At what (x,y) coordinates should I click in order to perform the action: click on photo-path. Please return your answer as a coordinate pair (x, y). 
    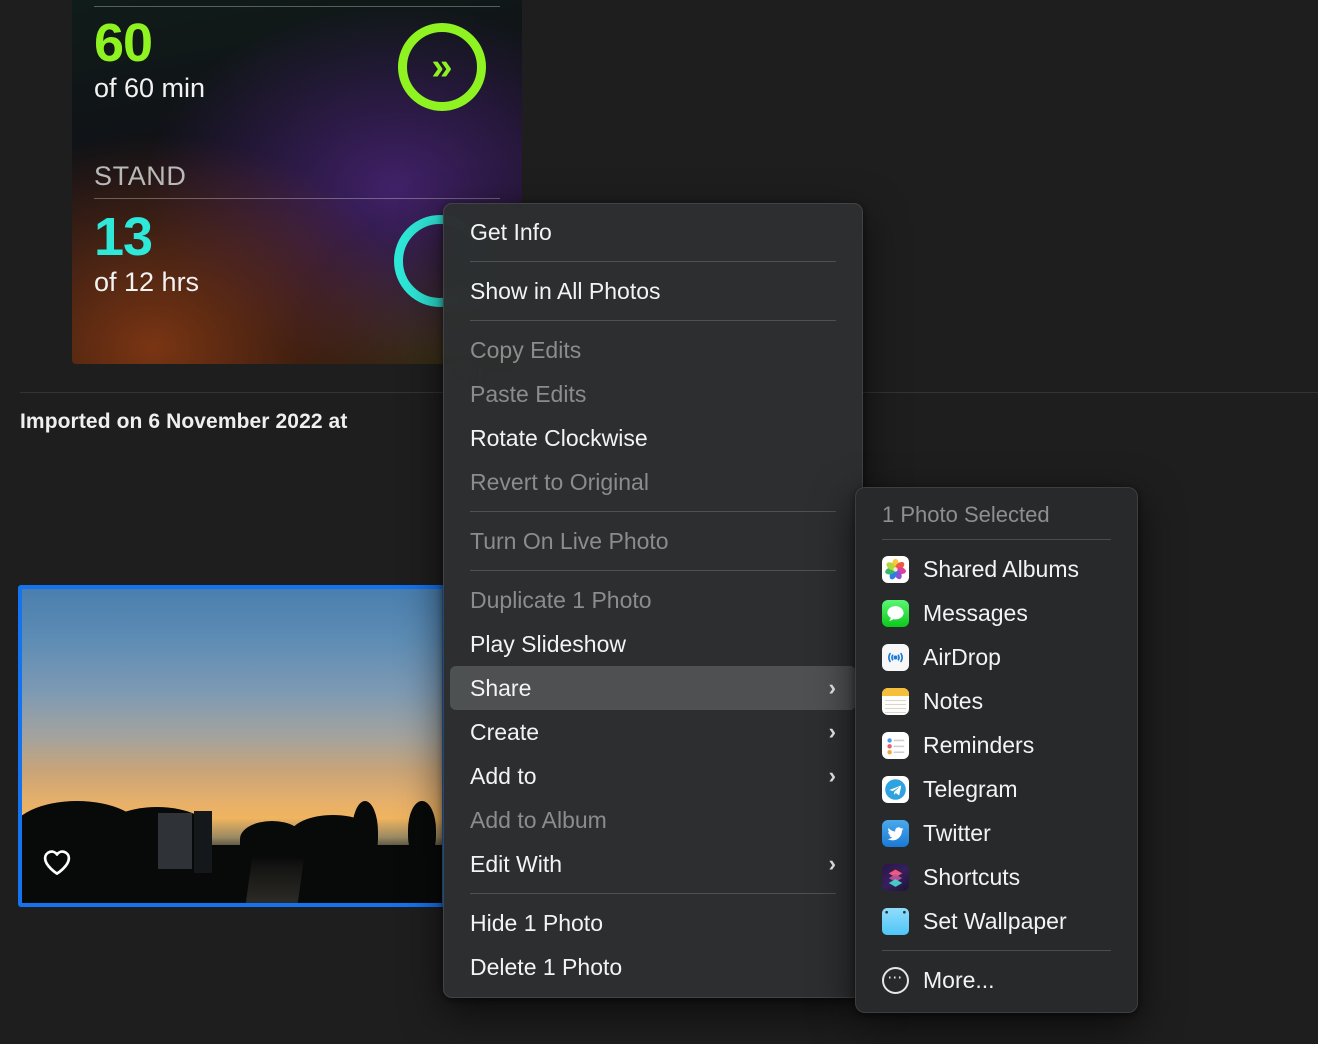
    Looking at the image, I should click on (275, 880).